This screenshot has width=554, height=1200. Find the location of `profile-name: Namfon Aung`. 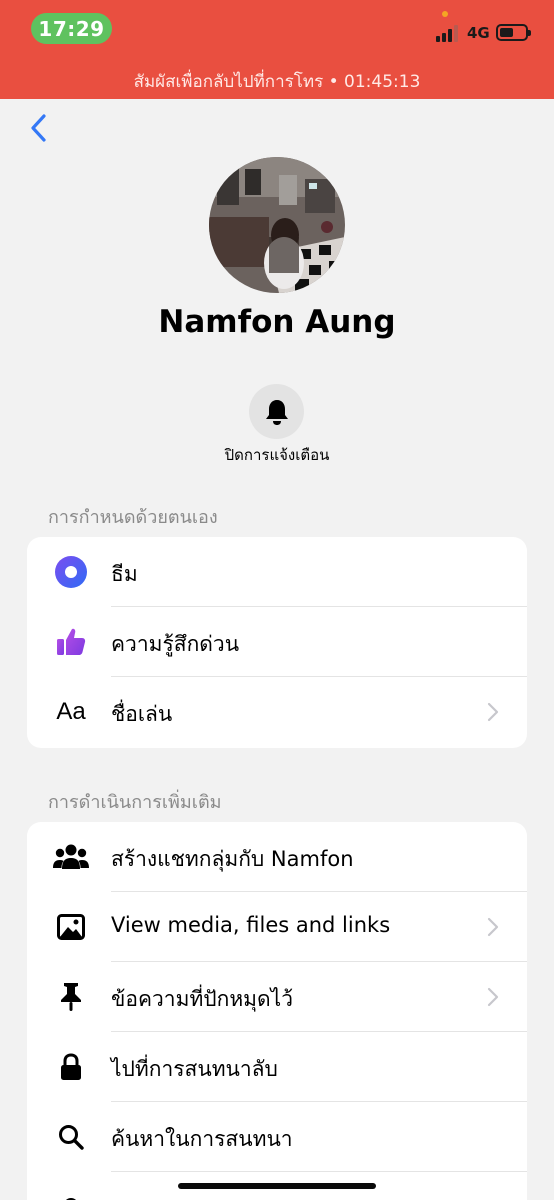

profile-name: Namfon Aung is located at coordinates (277, 322).